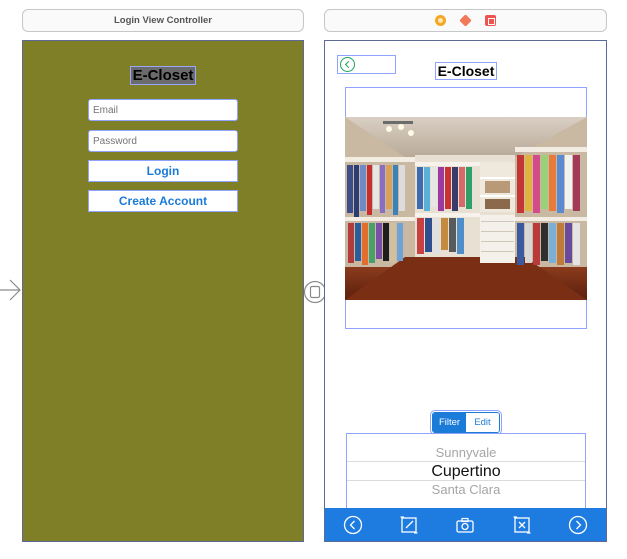 This screenshot has width=627, height=559. I want to click on segment-filter: Filter, so click(449, 422).